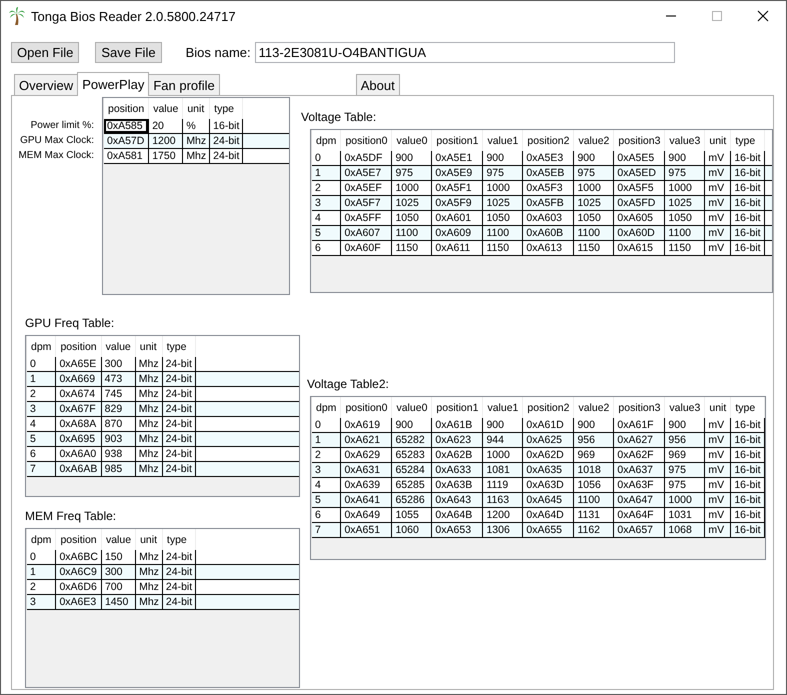 Image resolution: width=787 pixels, height=695 pixels. Describe the element at coordinates (502, 500) in the screenshot. I see `table-cell: 1163` at that location.